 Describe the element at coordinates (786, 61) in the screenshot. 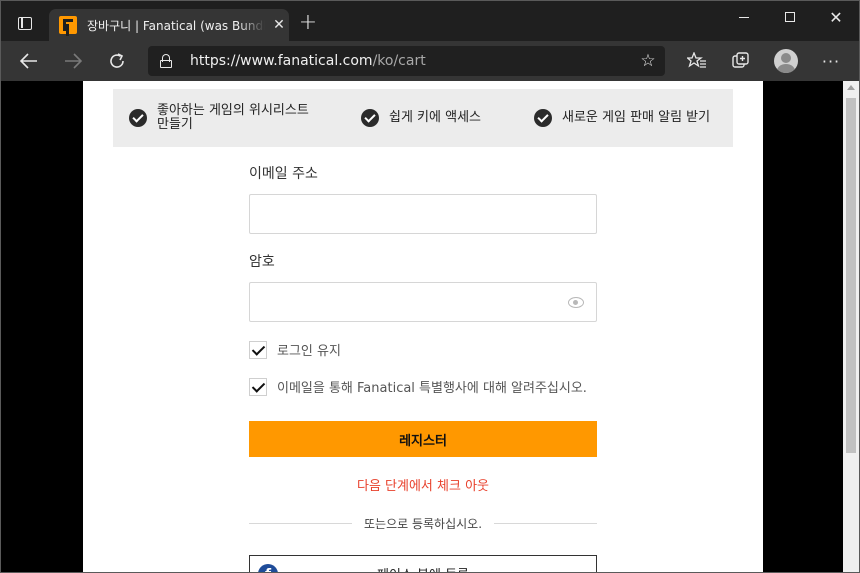

I see `profile-avatar` at that location.